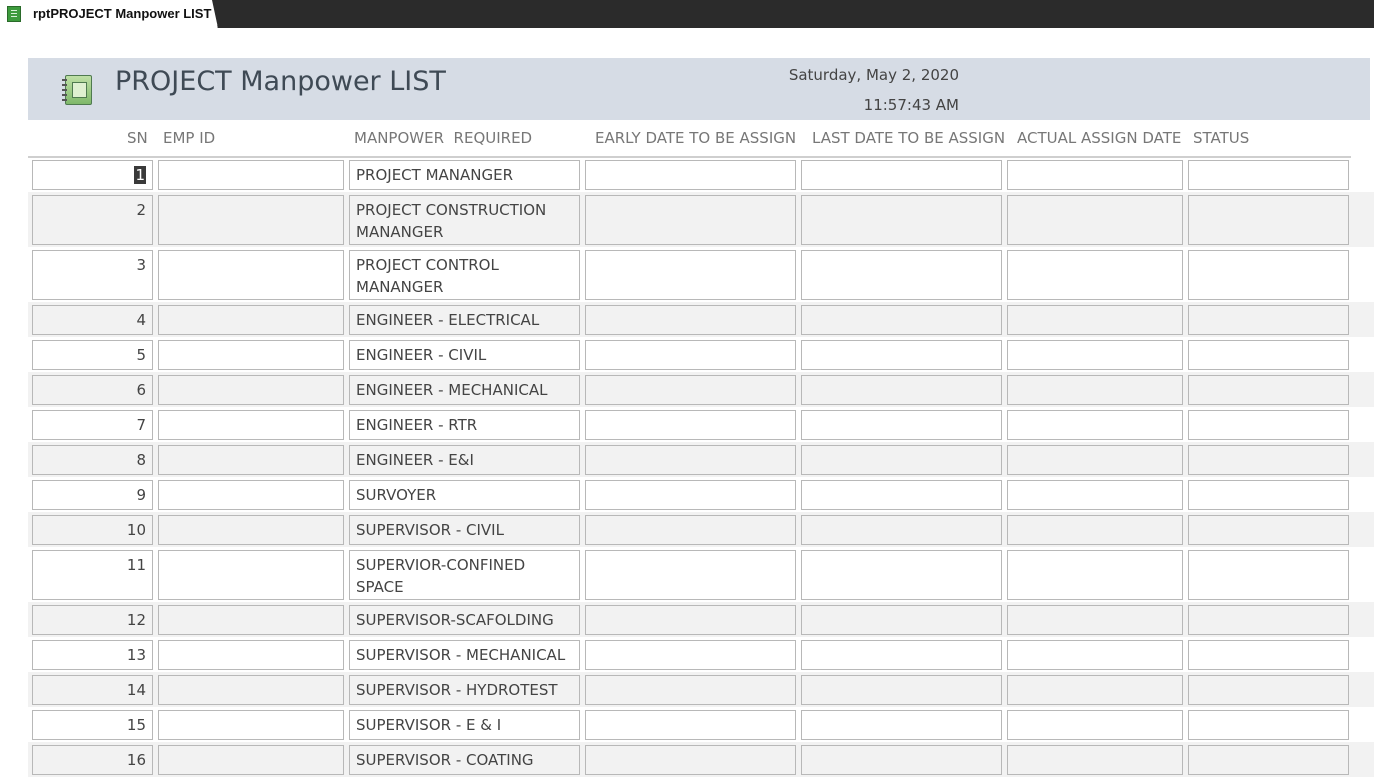  What do you see at coordinates (92, 175) in the screenshot?
I see `sn-cell: 1` at bounding box center [92, 175].